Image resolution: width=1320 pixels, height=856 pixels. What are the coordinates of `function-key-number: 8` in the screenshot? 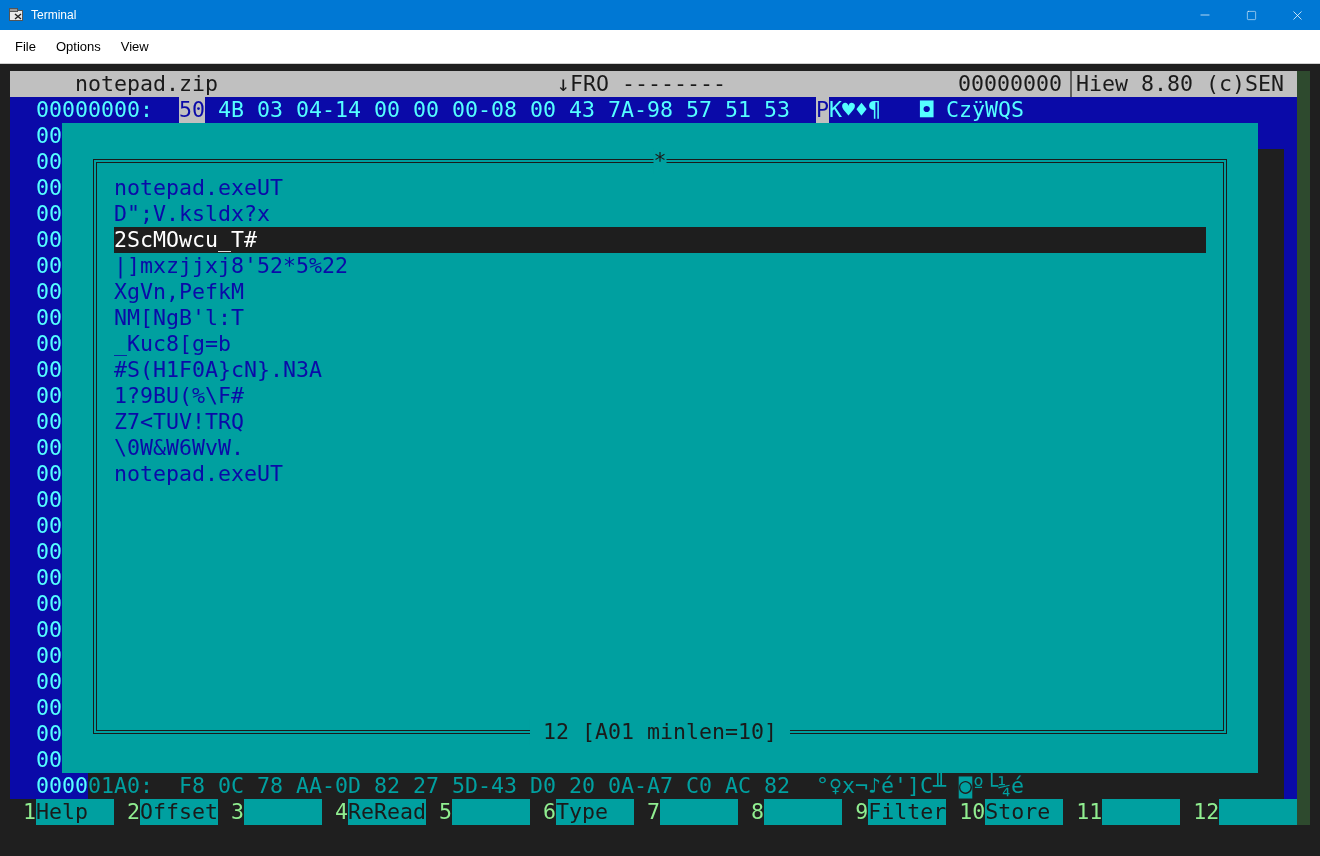 It's located at (758, 812).